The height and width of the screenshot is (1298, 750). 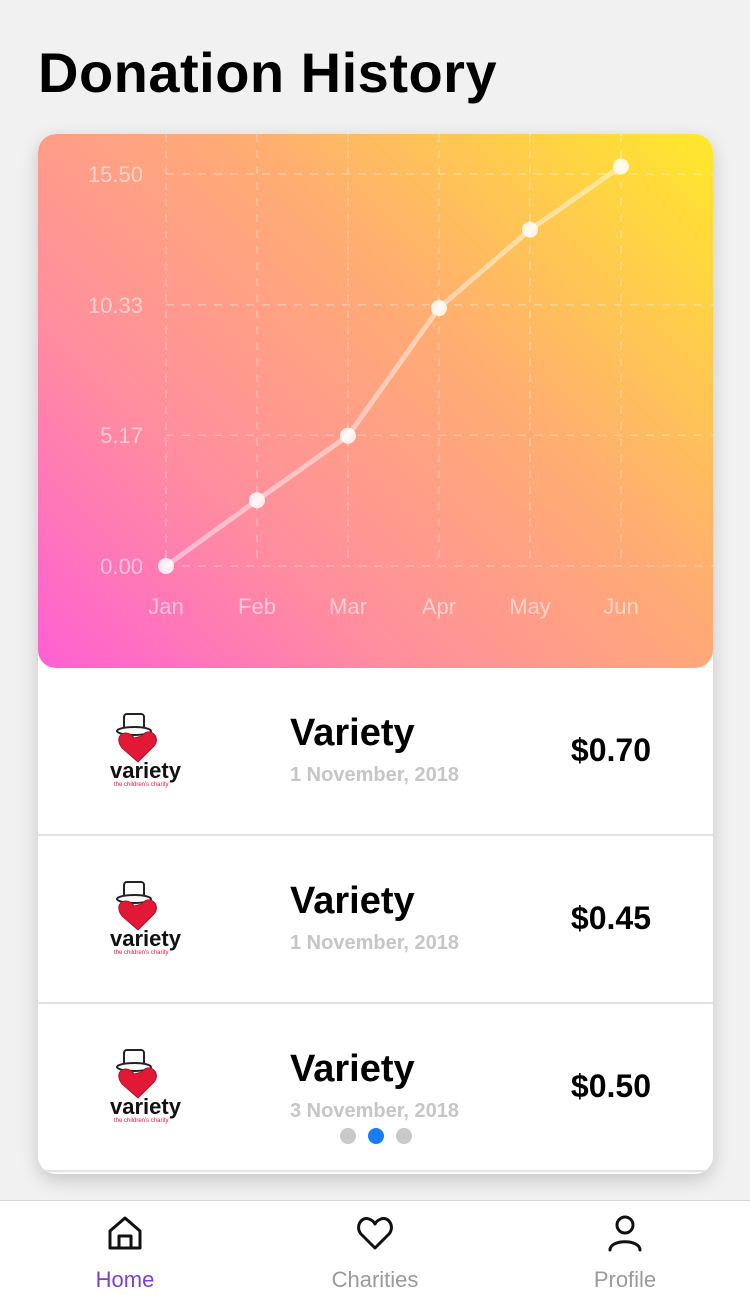 I want to click on profile-icon, so click(x=625, y=1233).